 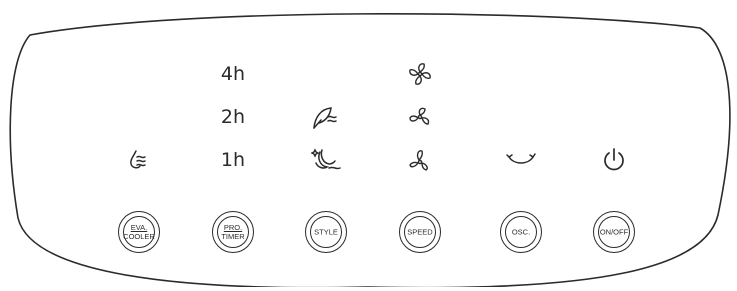 What do you see at coordinates (614, 160) in the screenshot?
I see `power-icon` at bounding box center [614, 160].